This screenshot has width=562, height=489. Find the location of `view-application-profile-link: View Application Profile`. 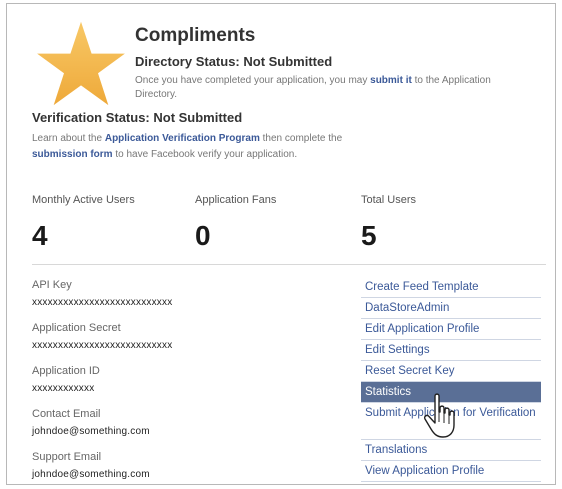

view-application-profile-link: View Application Profile is located at coordinates (451, 471).